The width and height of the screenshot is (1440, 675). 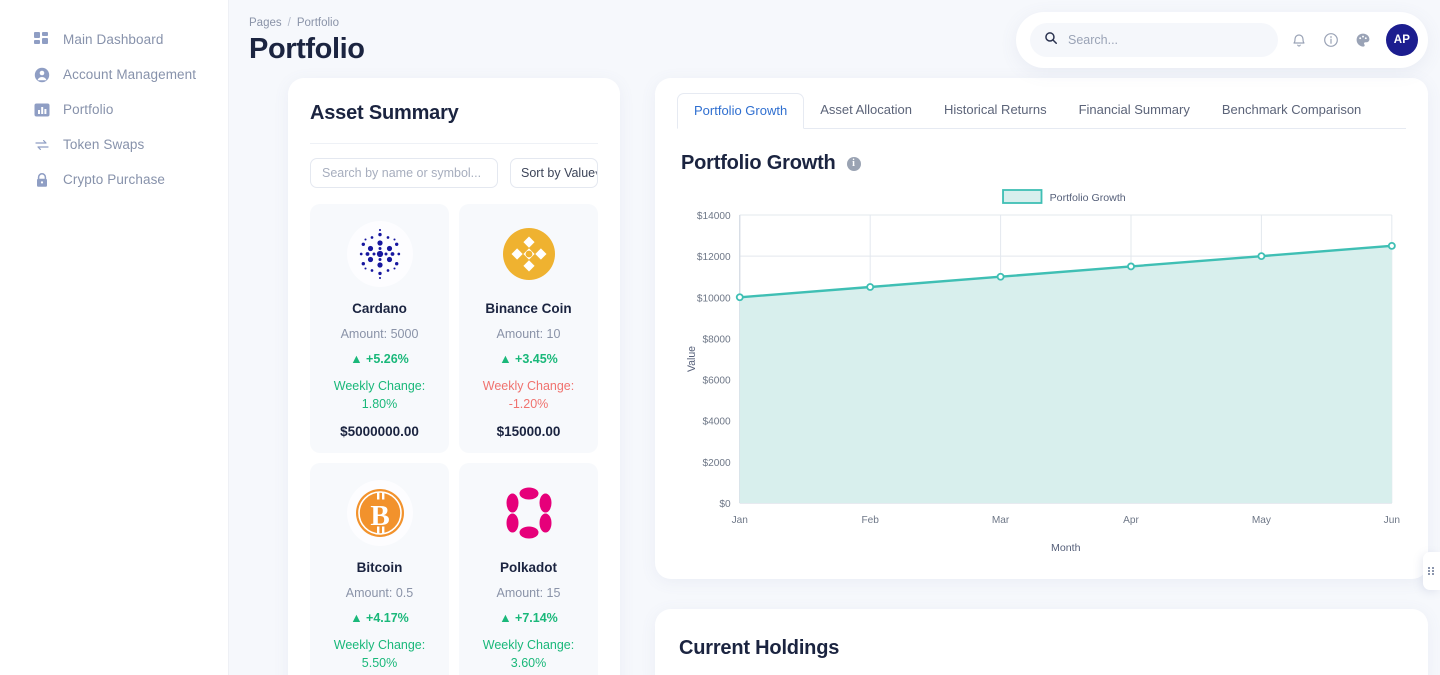 I want to click on binance-logo, so click(x=528, y=254).